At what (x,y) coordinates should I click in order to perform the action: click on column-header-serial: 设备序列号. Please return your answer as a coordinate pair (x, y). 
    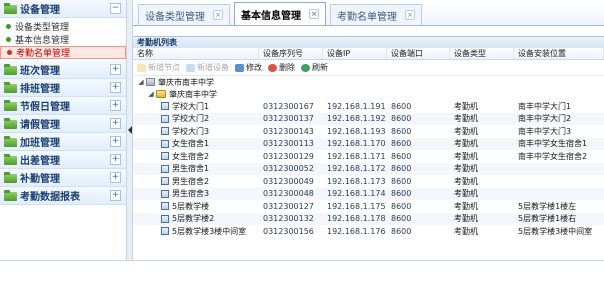
    Looking at the image, I should click on (291, 53).